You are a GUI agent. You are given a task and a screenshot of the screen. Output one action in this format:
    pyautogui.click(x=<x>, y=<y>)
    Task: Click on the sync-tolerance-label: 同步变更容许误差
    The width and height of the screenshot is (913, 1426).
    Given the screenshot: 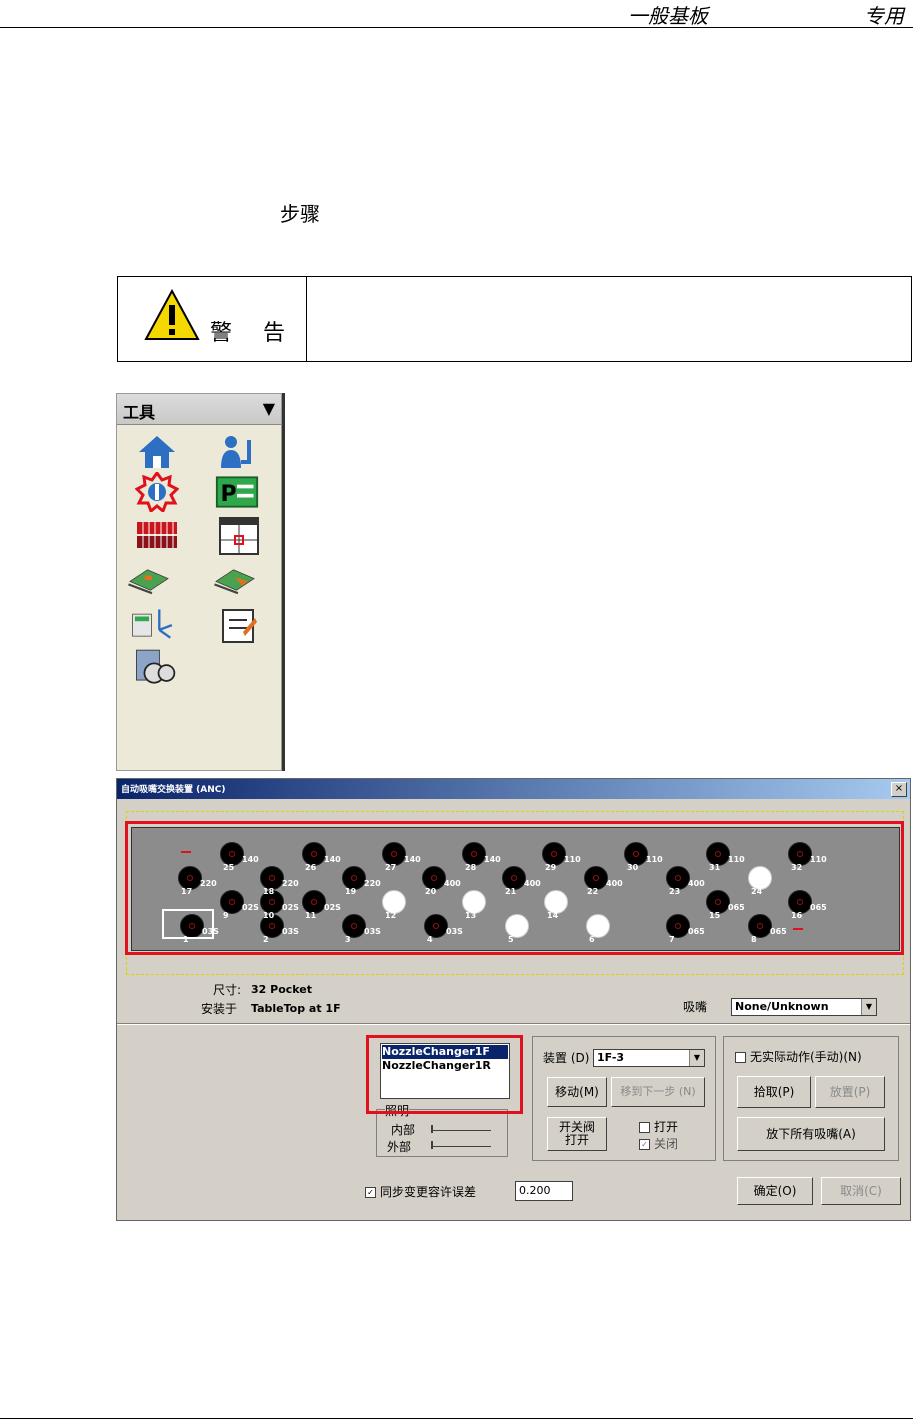 What is the action you would take?
    pyautogui.click(x=428, y=1192)
    